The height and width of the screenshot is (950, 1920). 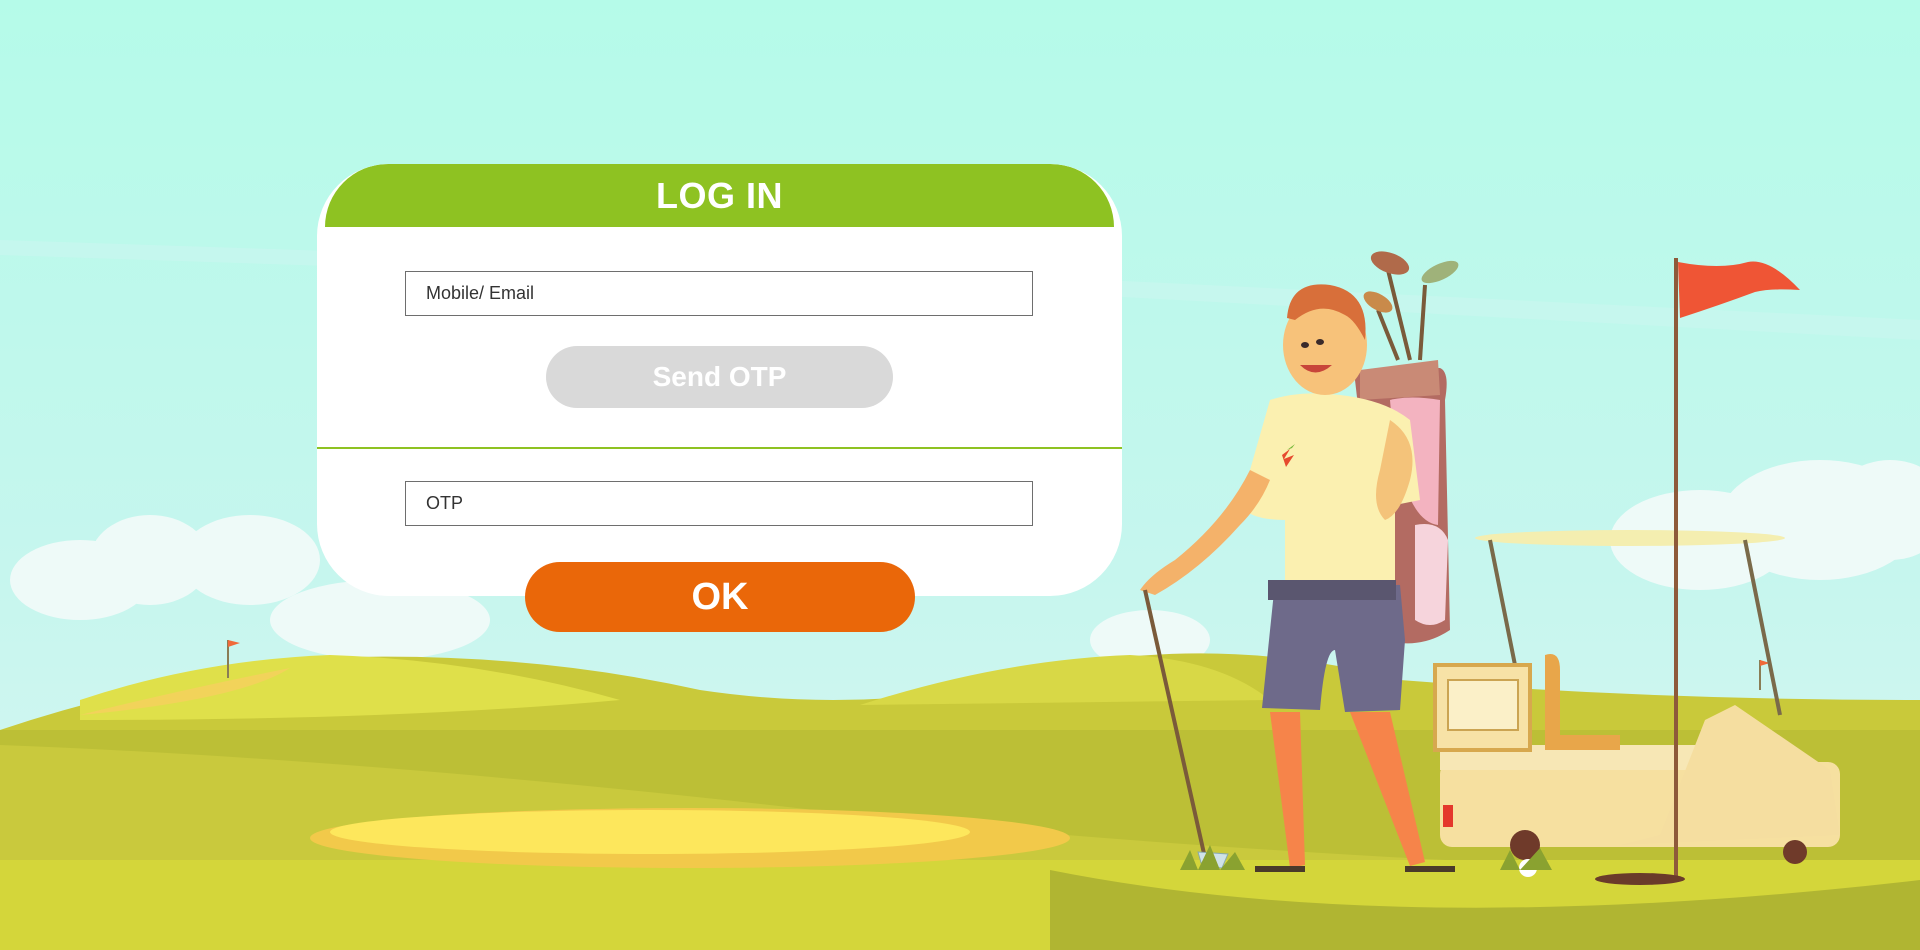 I want to click on login-title: LOG IN, so click(x=719, y=195).